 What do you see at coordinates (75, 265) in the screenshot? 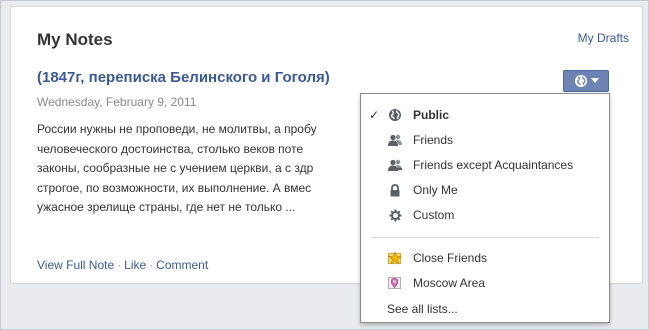
I see `view-full-note-link: View Full Note` at bounding box center [75, 265].